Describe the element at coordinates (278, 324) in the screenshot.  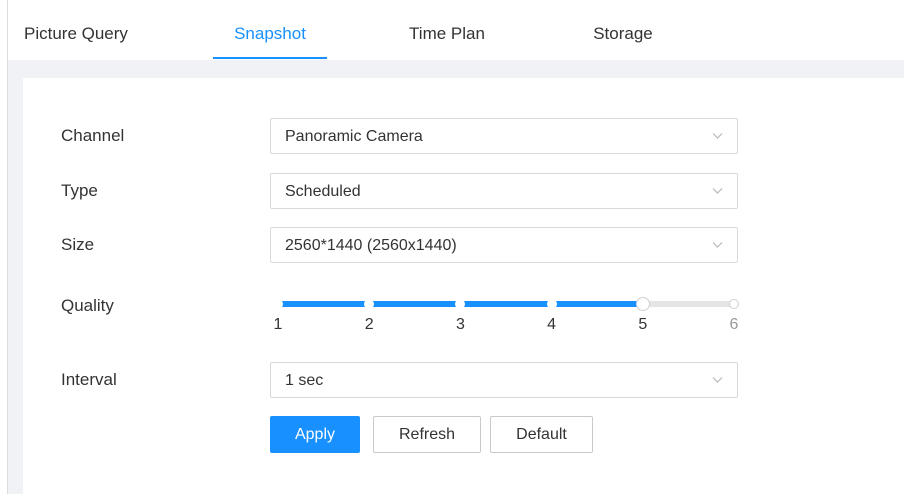
I see `quality-mark: 1` at that location.